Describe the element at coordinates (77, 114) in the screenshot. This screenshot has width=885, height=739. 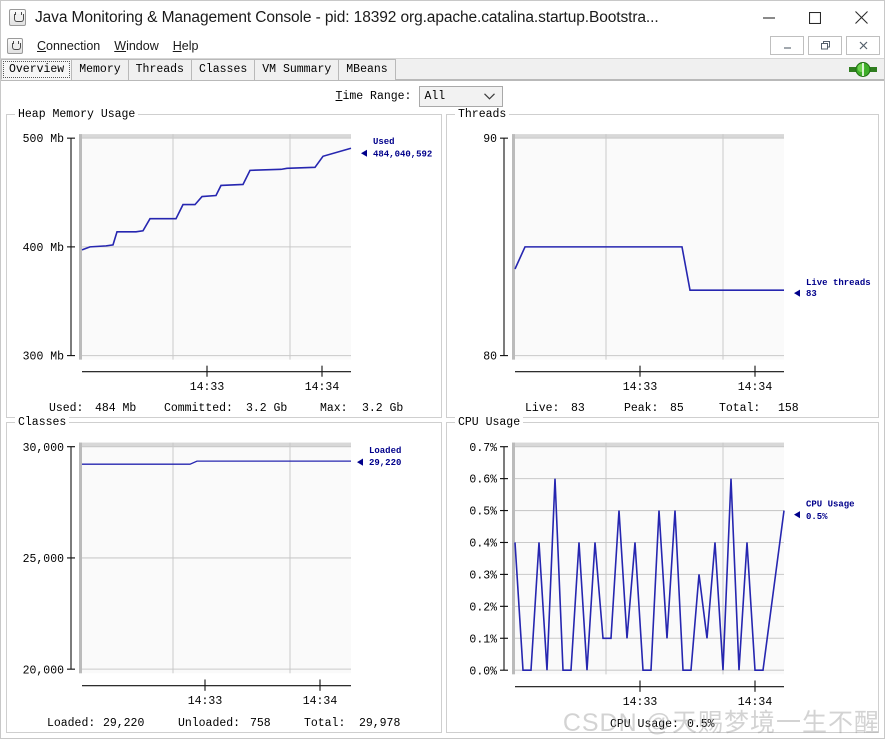
I see `chart-title-heap-memory-usage: Heap Memory Usage` at that location.